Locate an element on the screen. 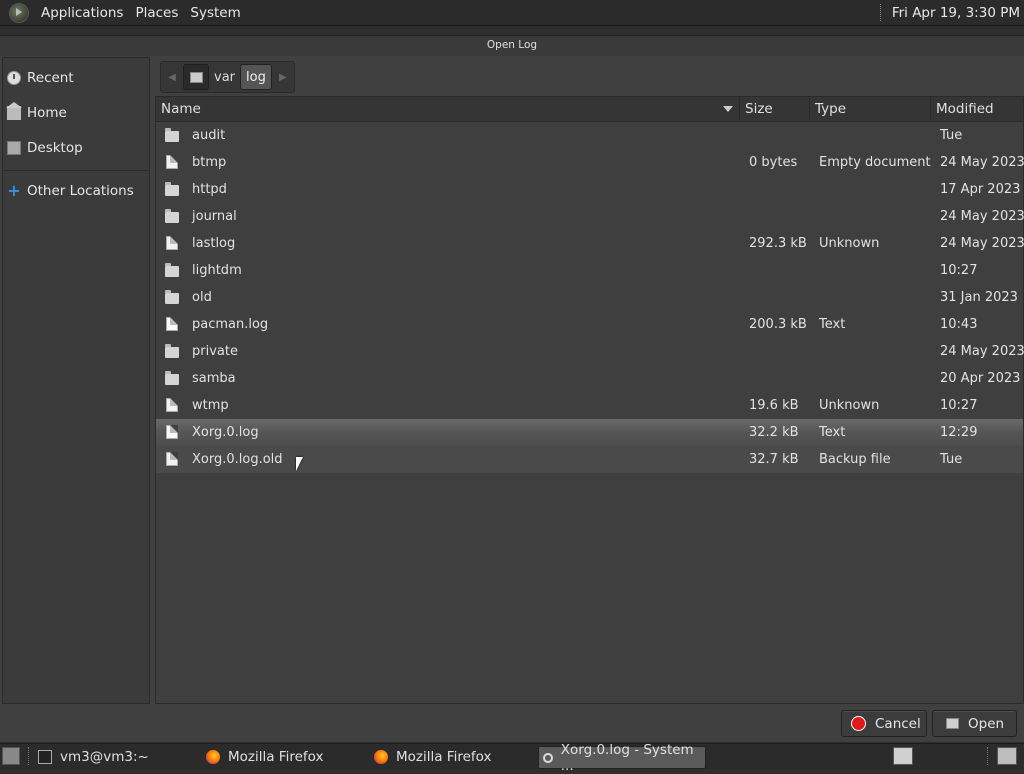 The width and height of the screenshot is (1024, 774). file-row: lastlog 292.3 kB Unknown 24 May 2023 is located at coordinates (590, 243).